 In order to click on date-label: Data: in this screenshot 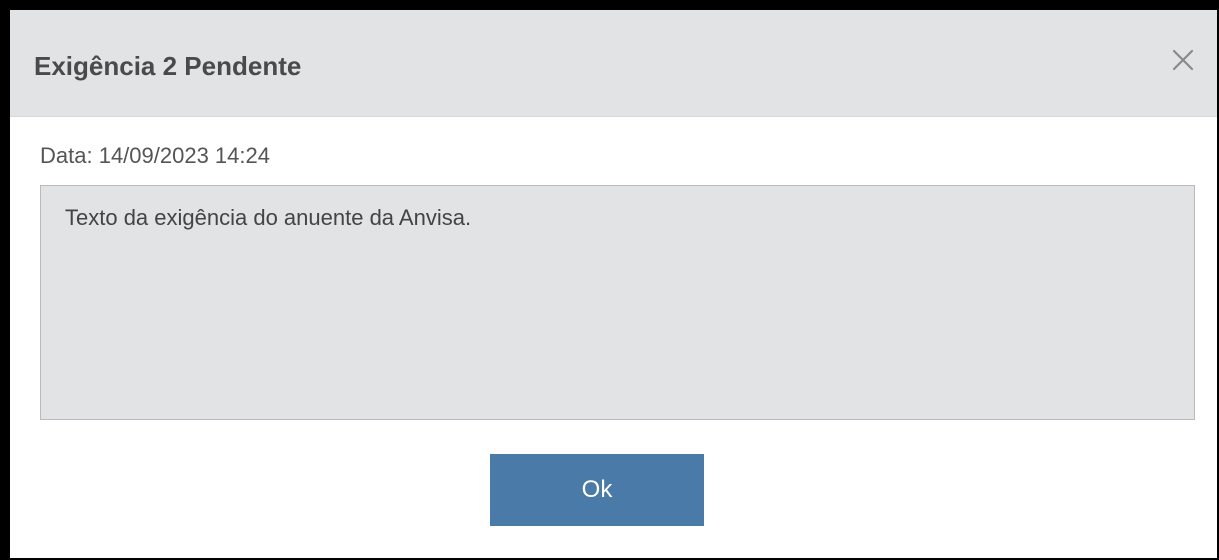, I will do `click(69, 155)`.